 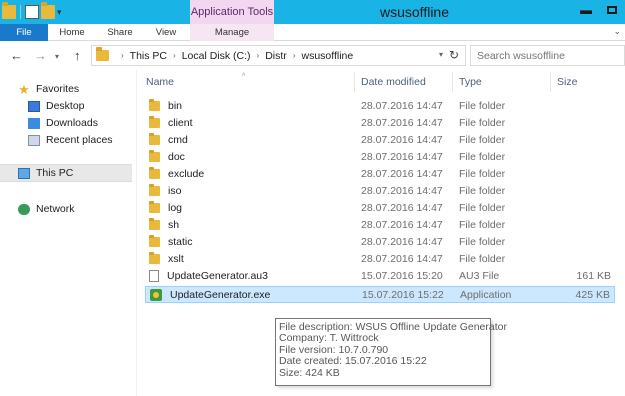 I want to click on search-input, so click(x=547, y=55).